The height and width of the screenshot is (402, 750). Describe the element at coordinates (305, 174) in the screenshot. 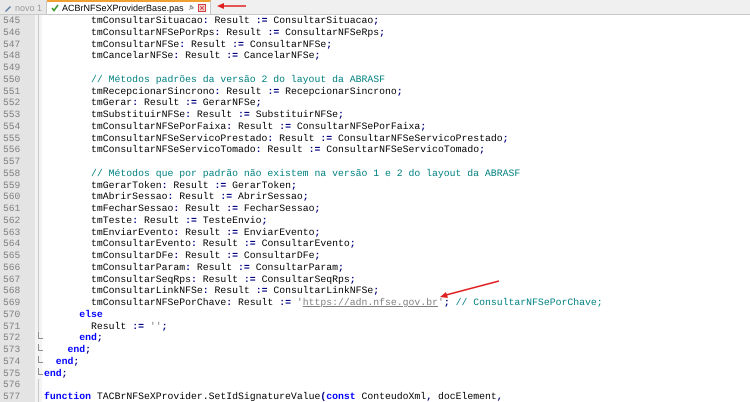

I see `code-line: // Métodos que por padrão não existem na versão 1 e 2 do layout da ABRASF` at that location.